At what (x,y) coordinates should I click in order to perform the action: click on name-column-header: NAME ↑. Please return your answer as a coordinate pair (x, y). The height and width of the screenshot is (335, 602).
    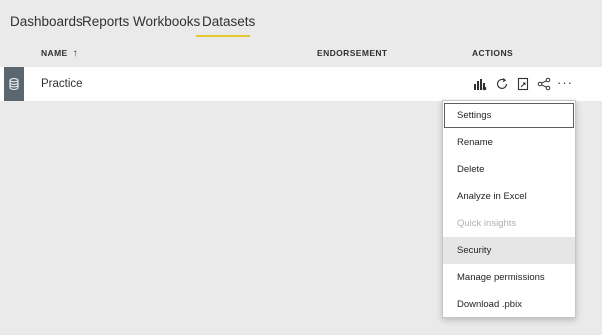
    Looking at the image, I should click on (59, 53).